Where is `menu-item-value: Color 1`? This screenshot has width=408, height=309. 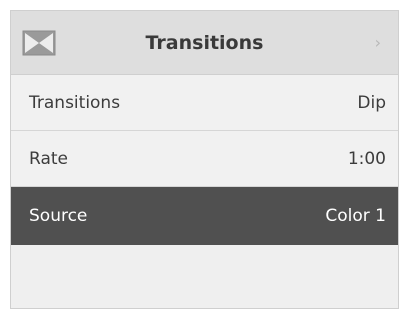
menu-item-value: Color 1 is located at coordinates (355, 216).